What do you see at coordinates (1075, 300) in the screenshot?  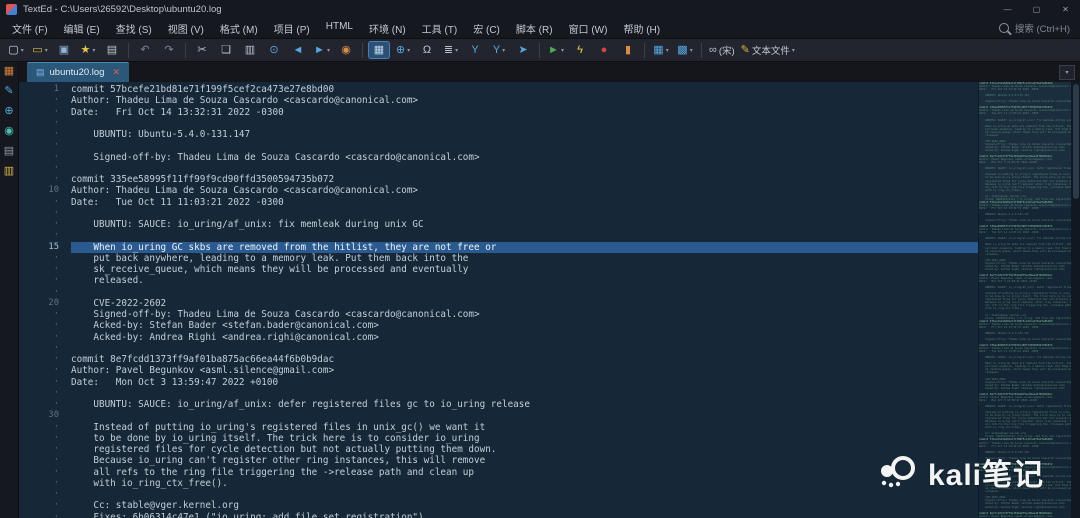 I see `vertical-scrollbar` at bounding box center [1075, 300].